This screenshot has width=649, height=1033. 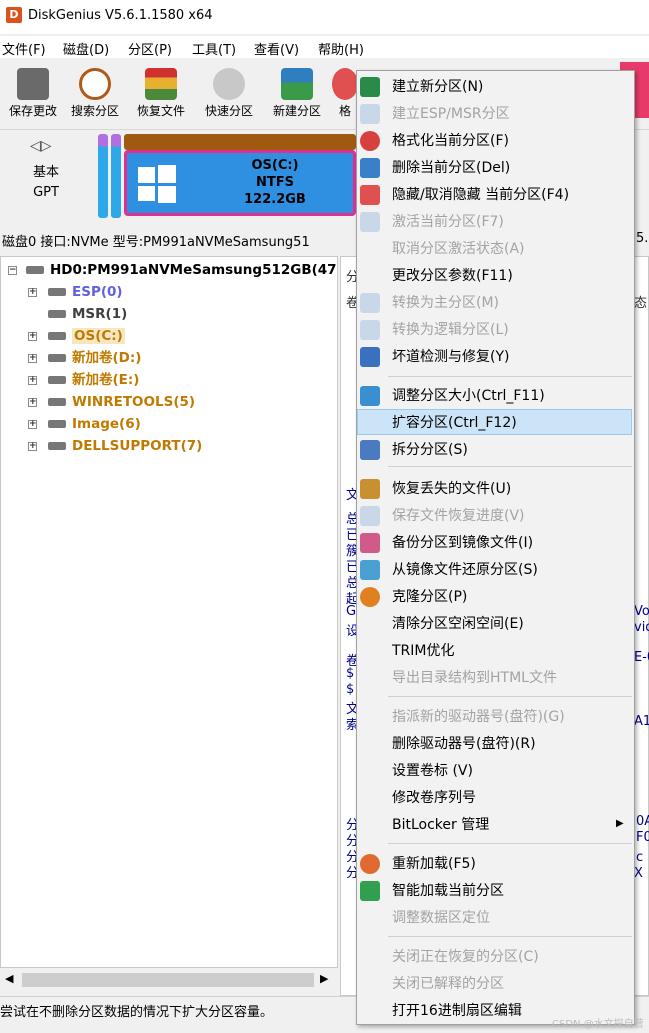 What do you see at coordinates (448, 891) in the screenshot?
I see `context-menu-item: 智能加载当前分区` at bounding box center [448, 891].